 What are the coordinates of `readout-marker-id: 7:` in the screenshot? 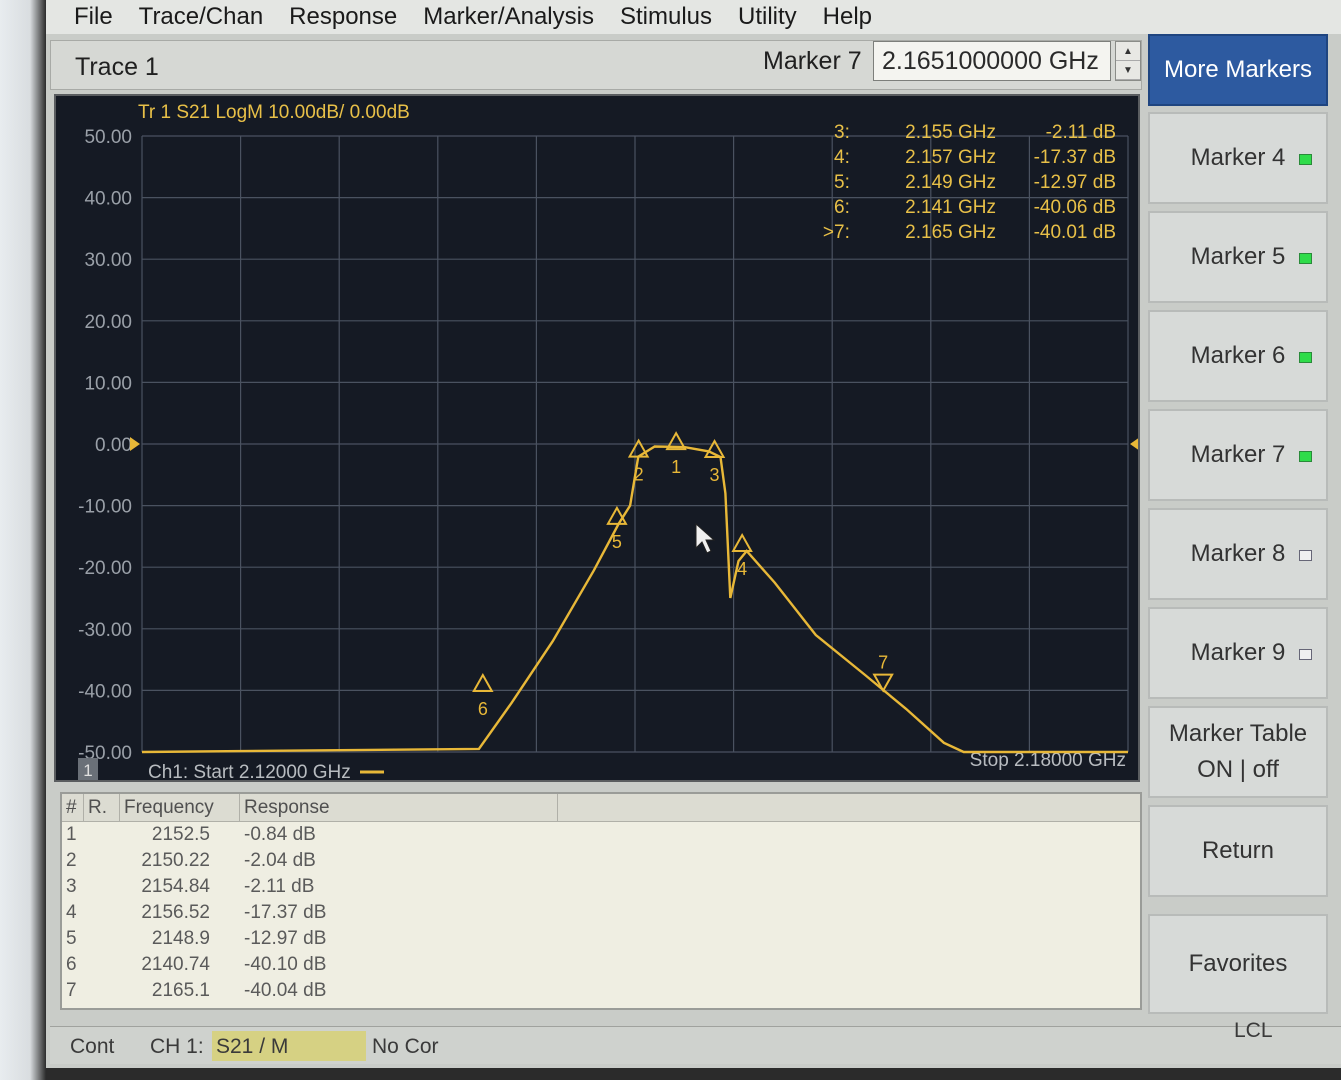 It's located at (842, 232).